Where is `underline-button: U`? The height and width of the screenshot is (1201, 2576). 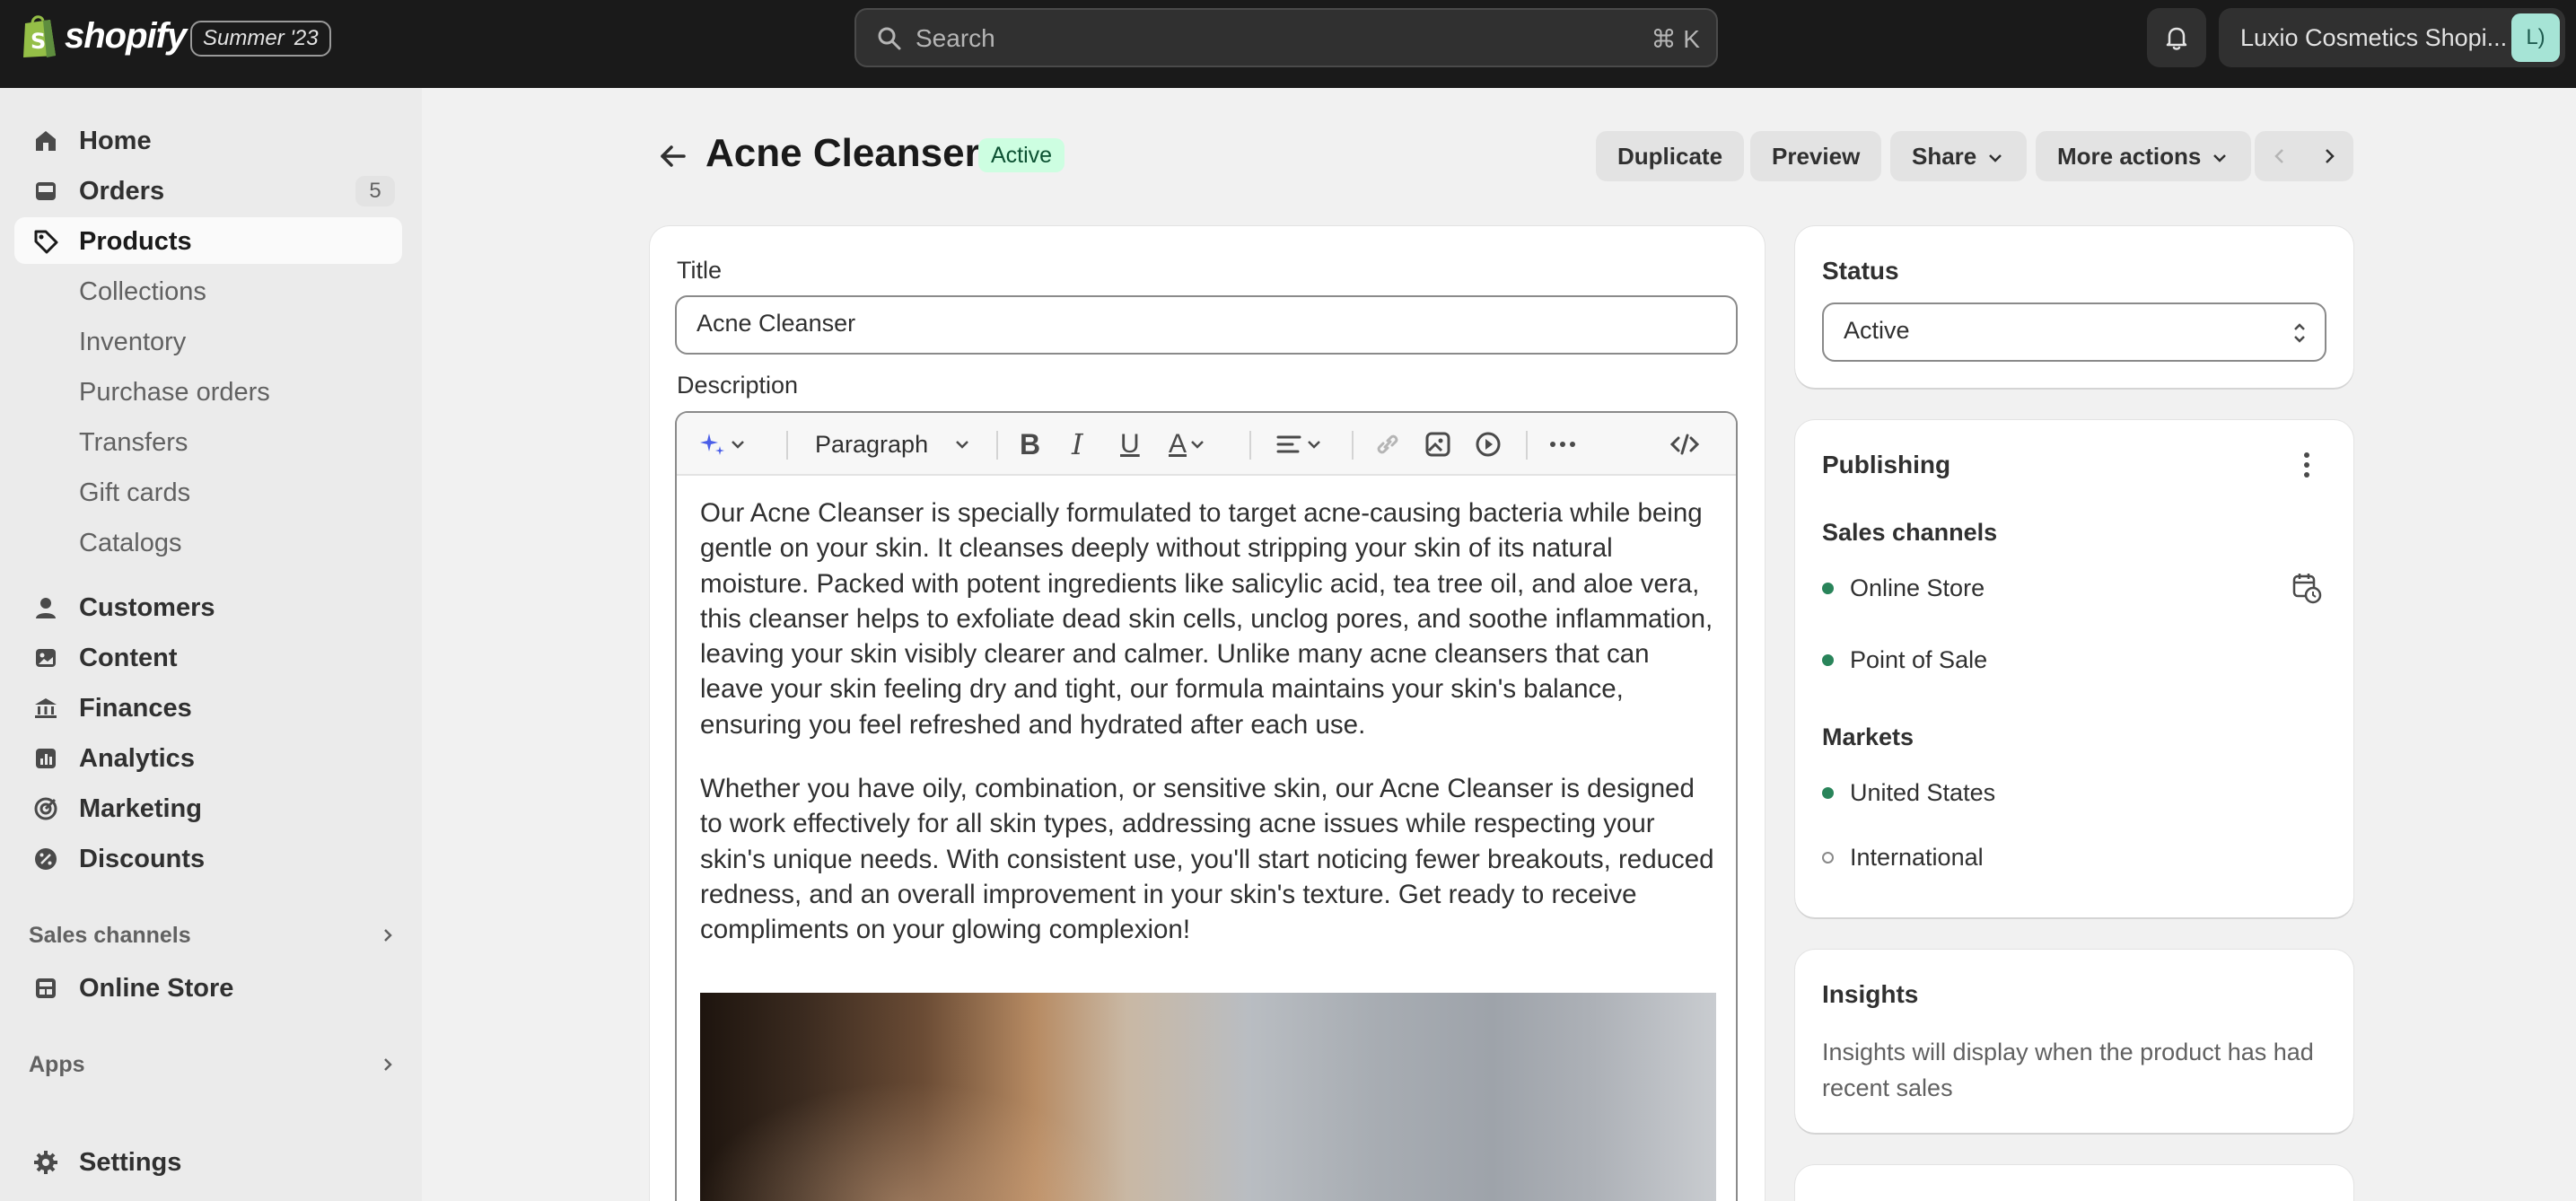 underline-button: U is located at coordinates (1130, 444).